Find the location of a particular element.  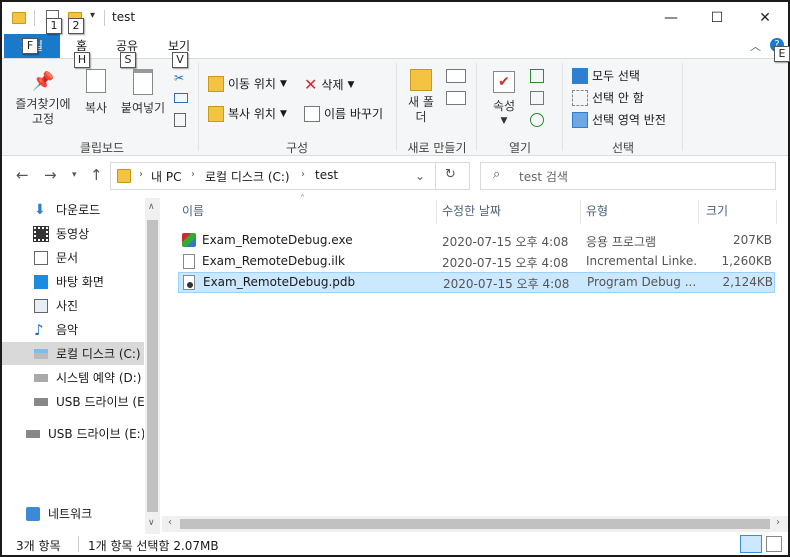

sidebar-item-videos: 동영상 is located at coordinates (73, 233).